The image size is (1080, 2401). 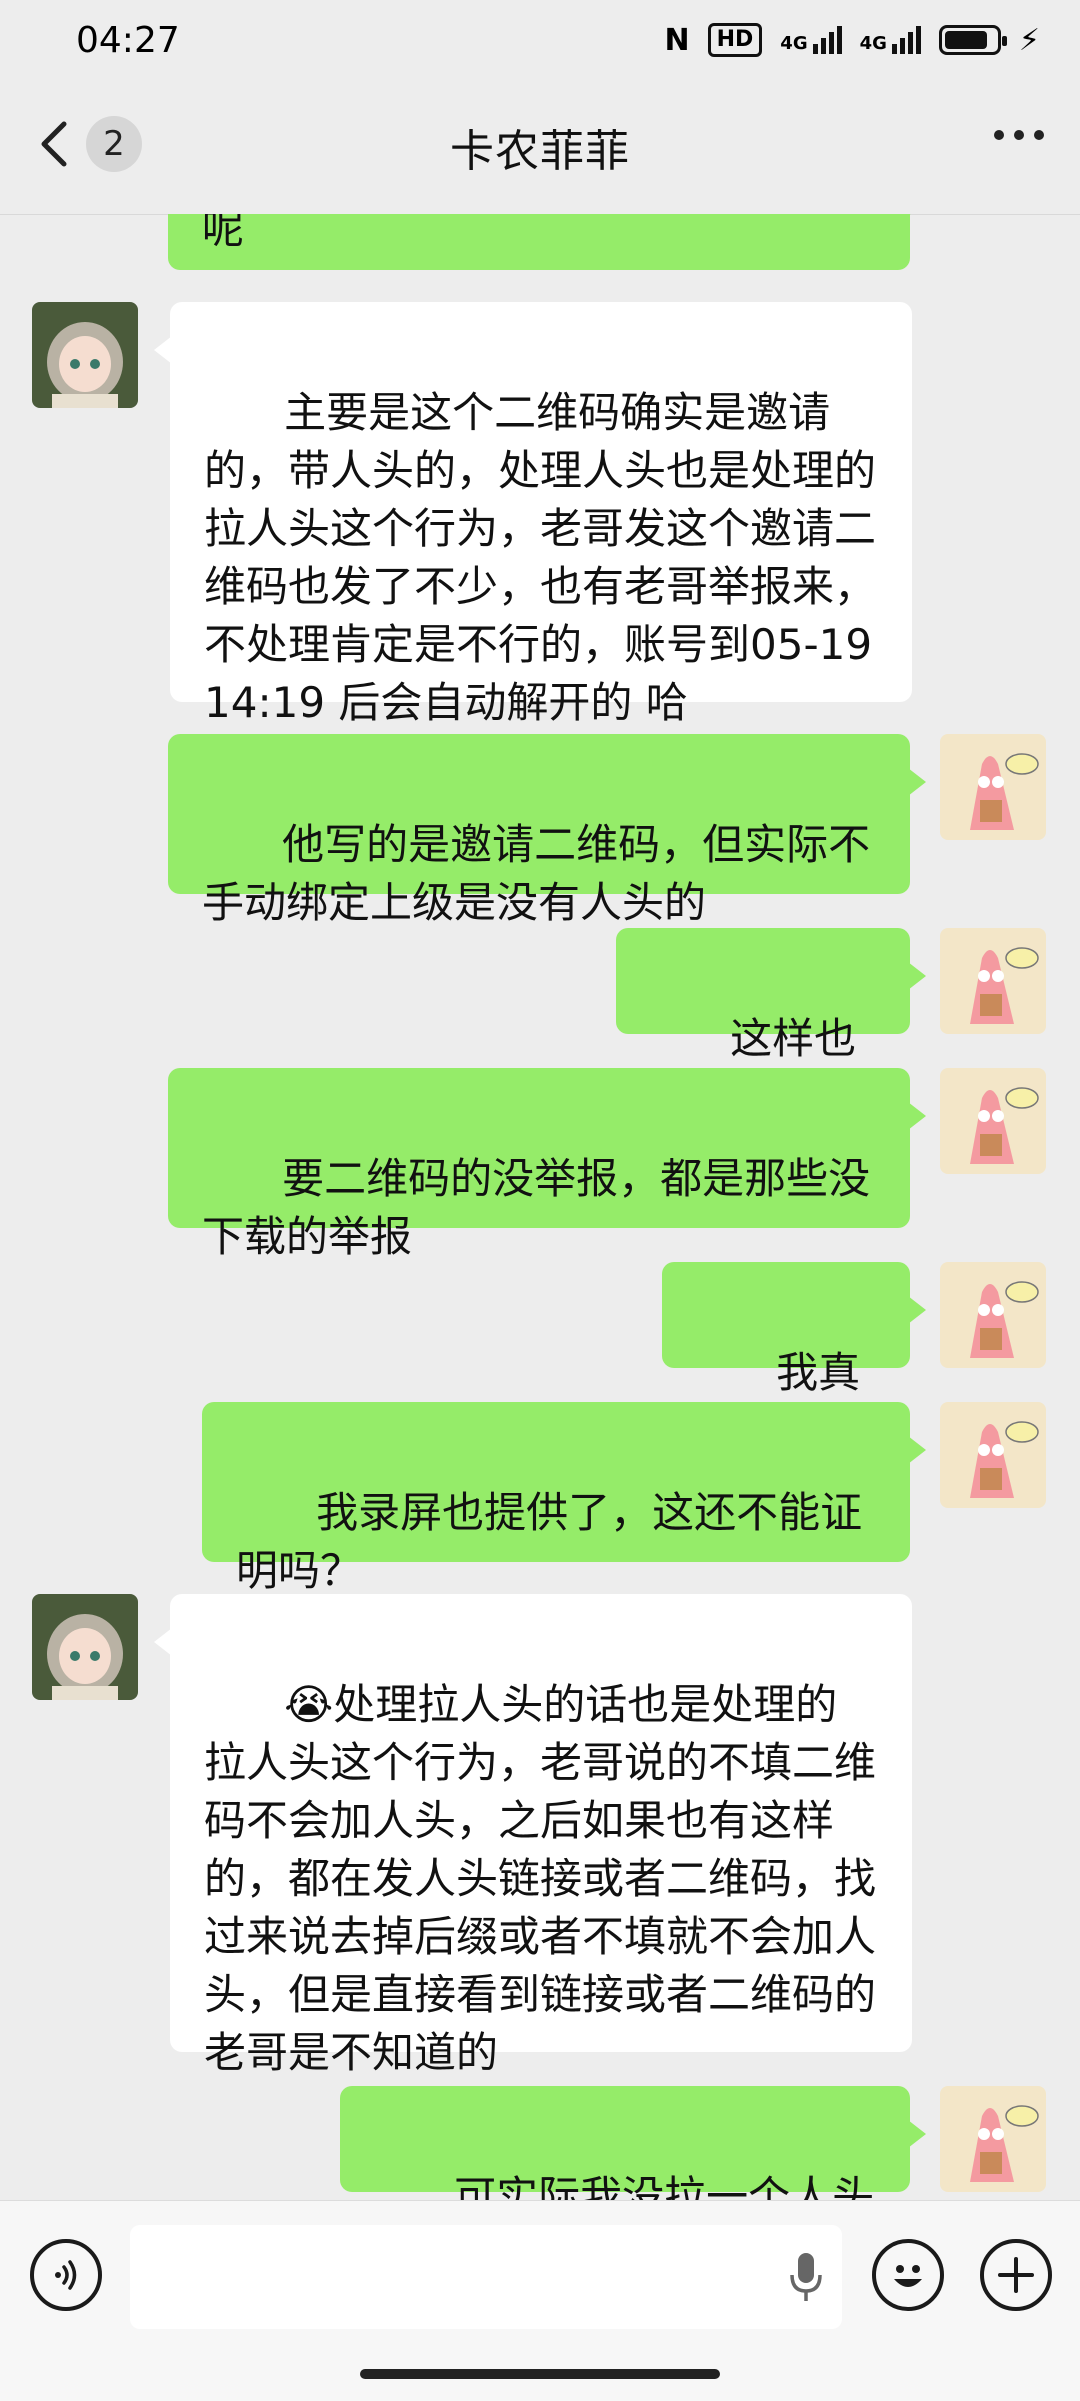 I want to click on message-text: 我录屏也提供了，这还不能证明吗？, so click(x=549, y=1541).